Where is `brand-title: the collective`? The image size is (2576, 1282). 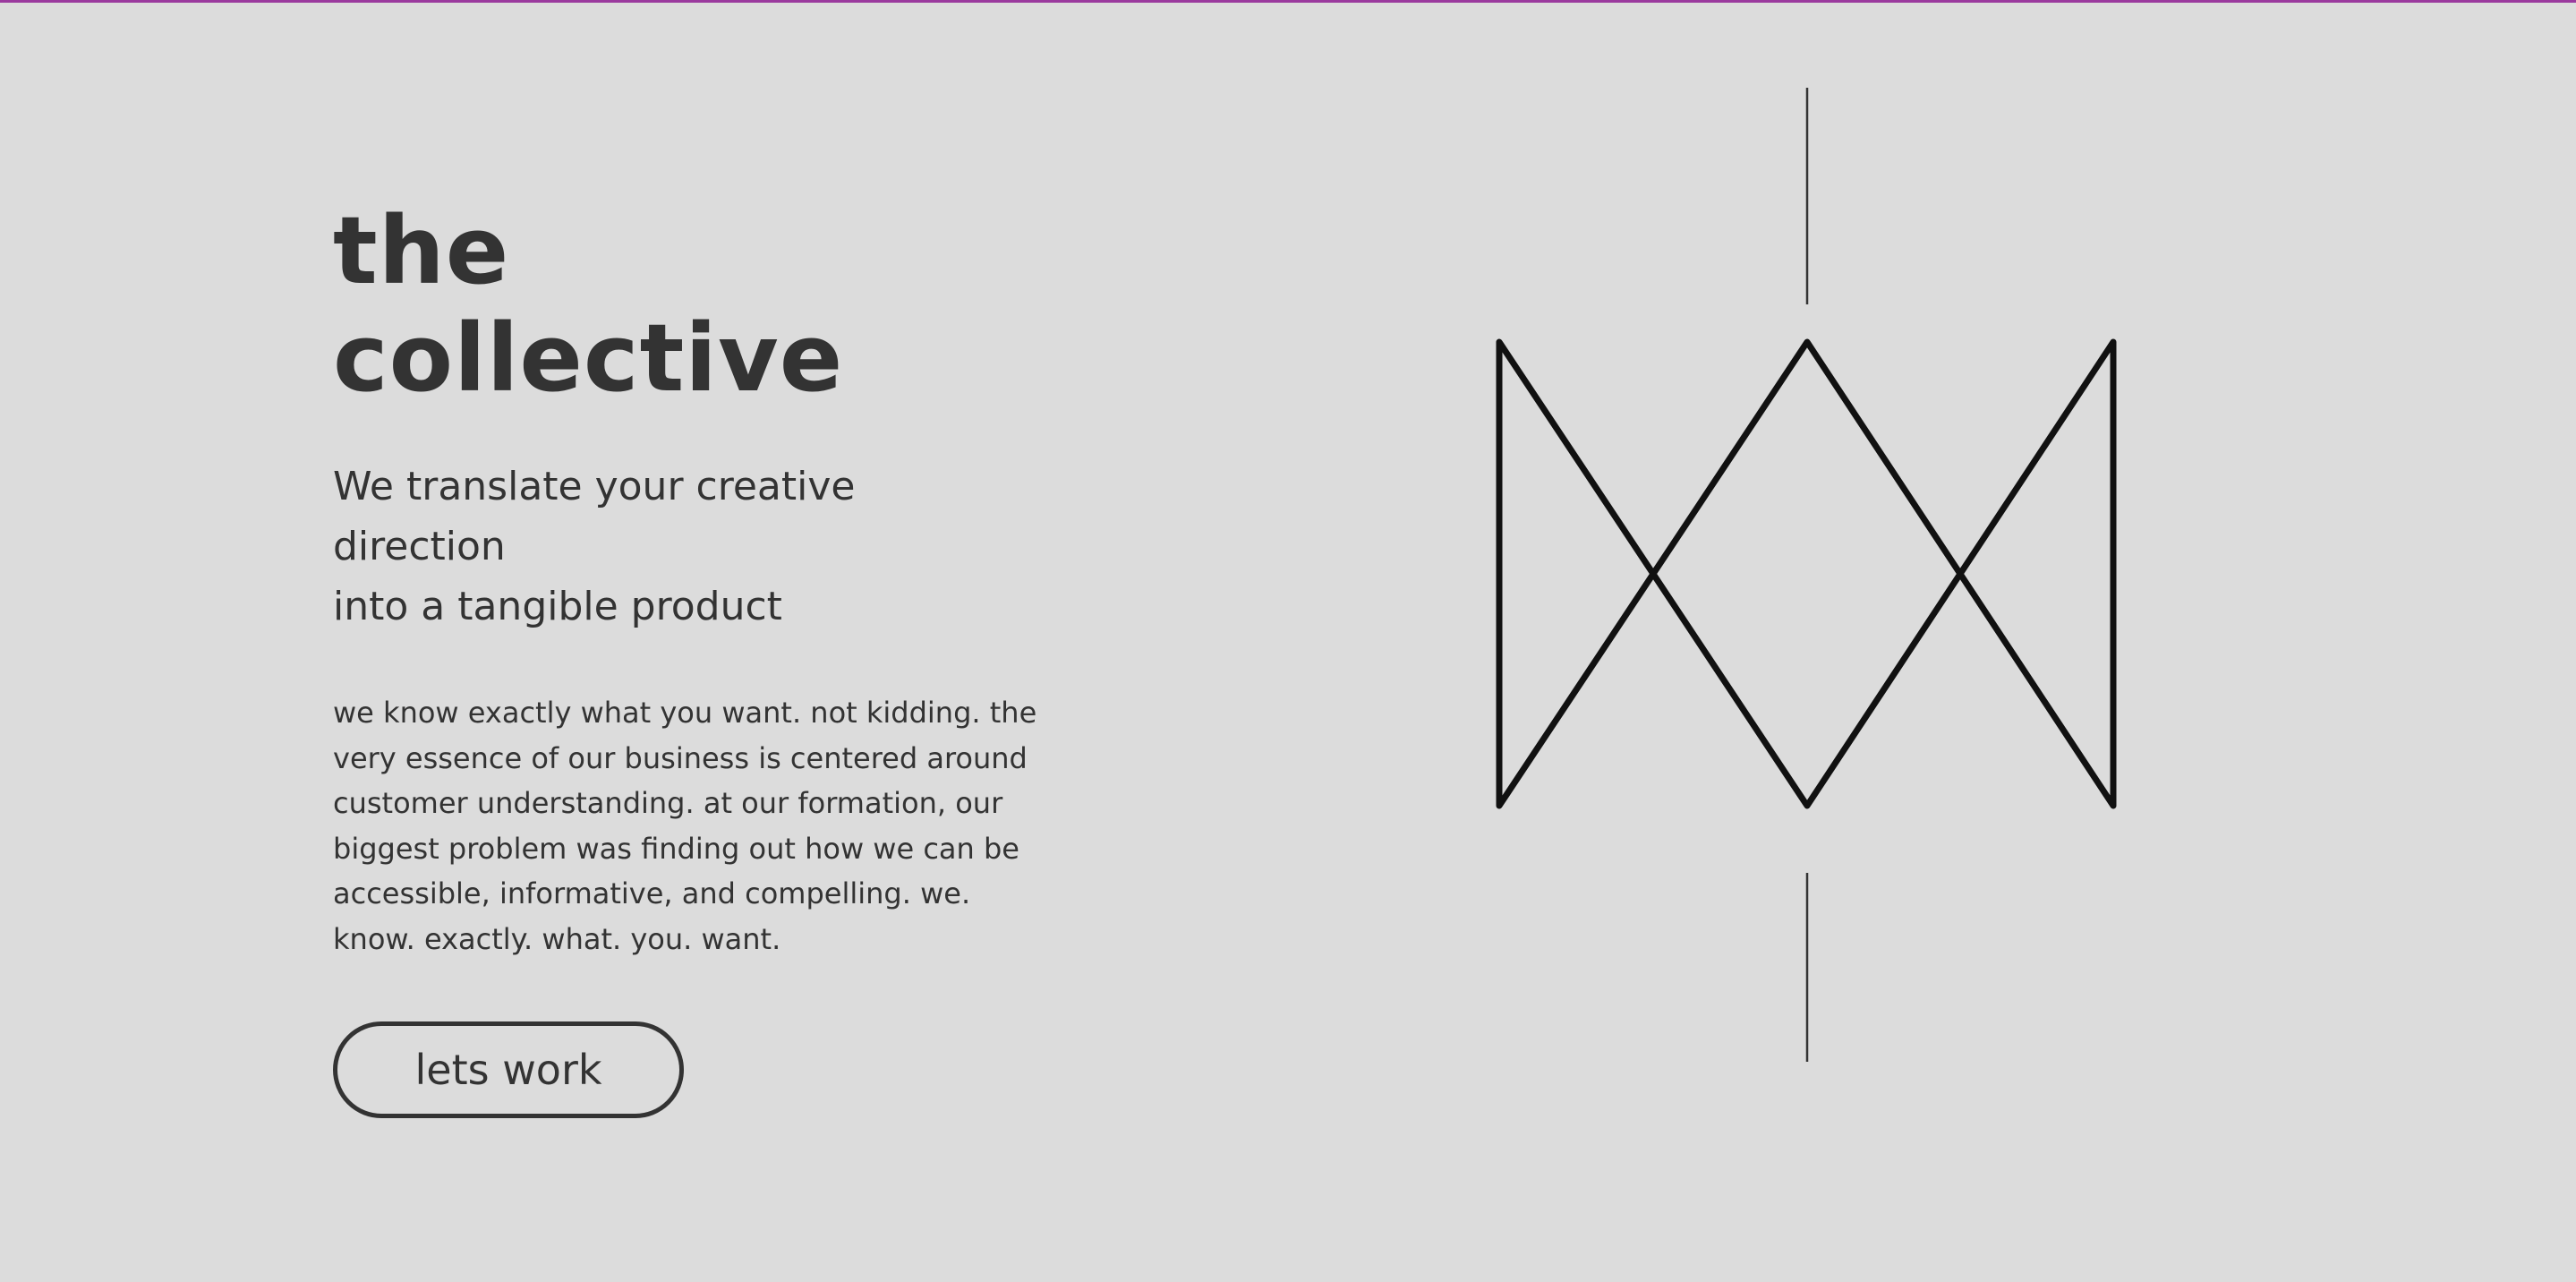
brand-title: the collective is located at coordinates (682, 304).